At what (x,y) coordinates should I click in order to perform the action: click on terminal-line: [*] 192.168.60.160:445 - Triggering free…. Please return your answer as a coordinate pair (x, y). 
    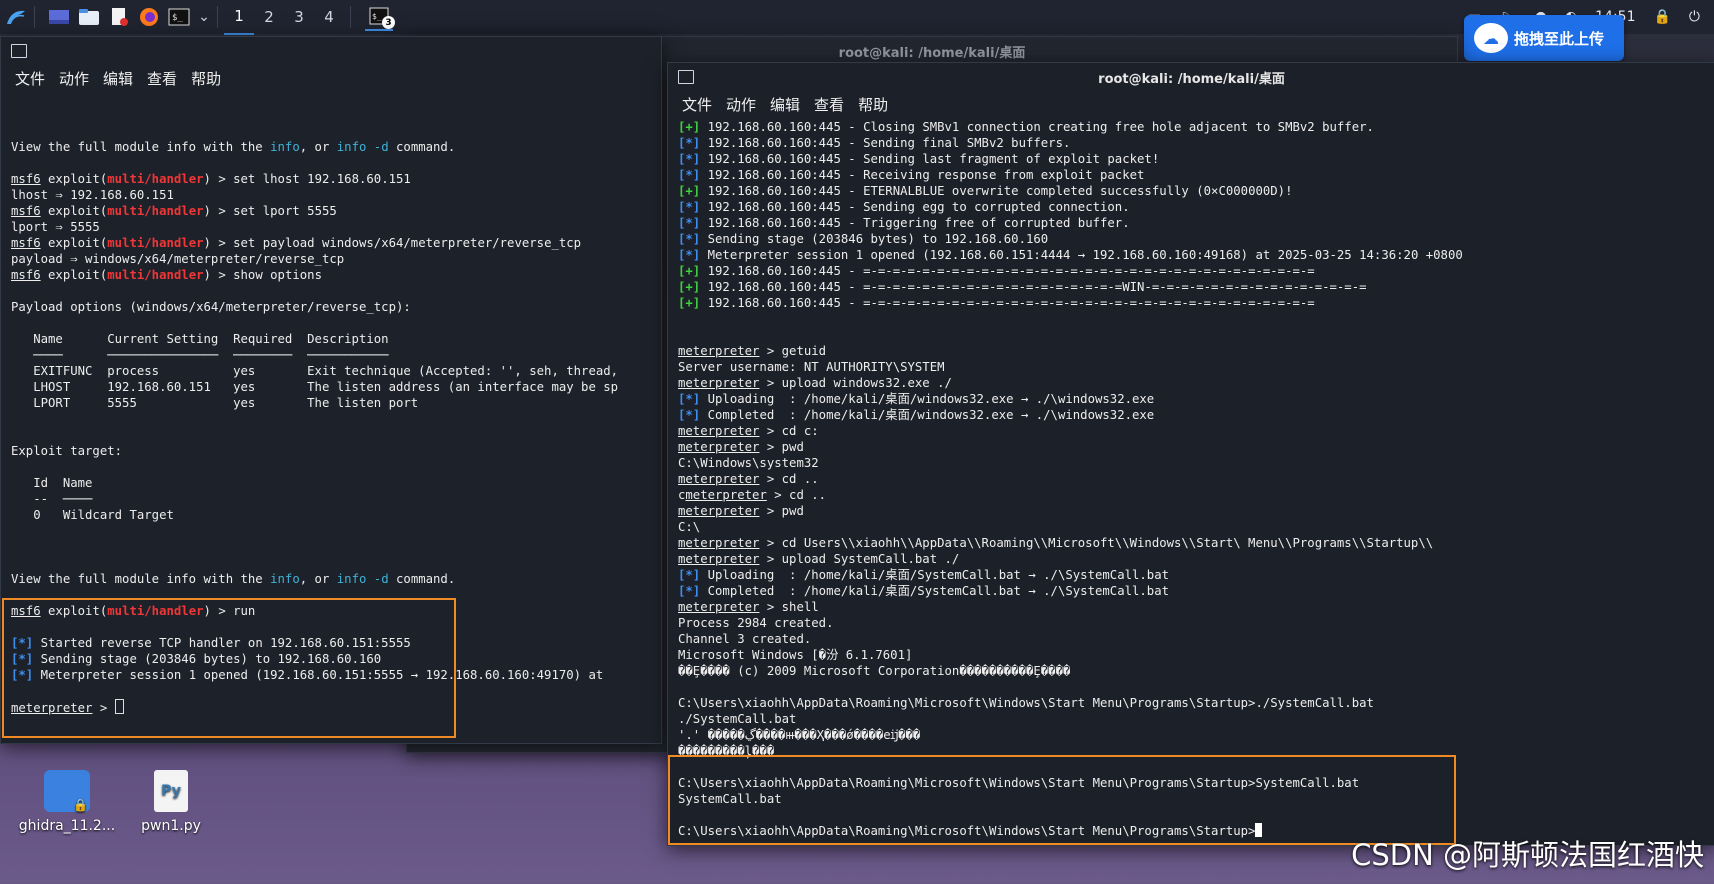
    Looking at the image, I should click on (1196, 223).